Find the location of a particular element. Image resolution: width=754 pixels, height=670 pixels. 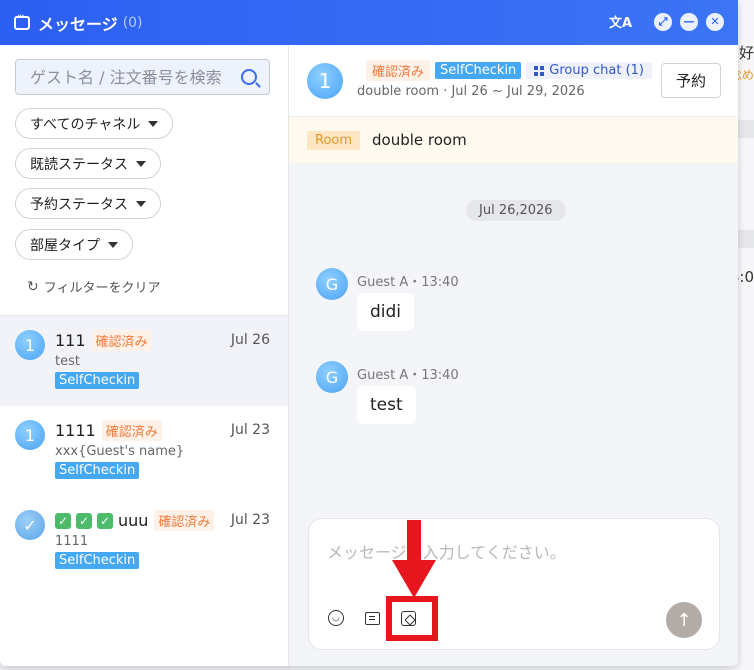

room-info-bar: Room double room is located at coordinates (513, 140).